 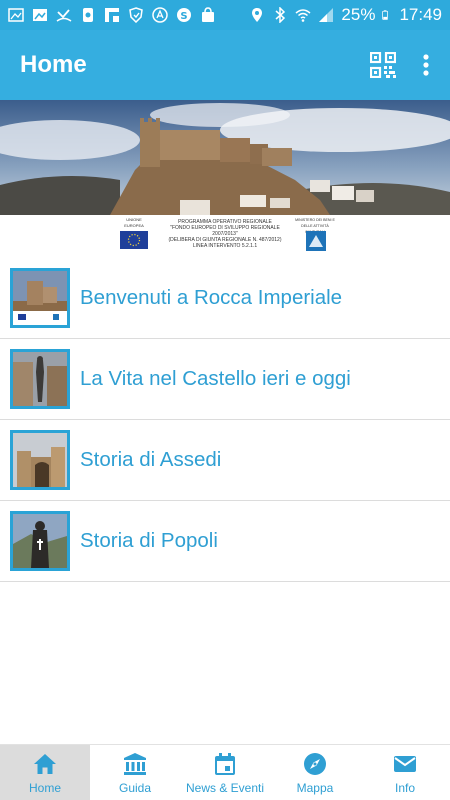 What do you see at coordinates (257, 15) in the screenshot?
I see `location-icon` at bounding box center [257, 15].